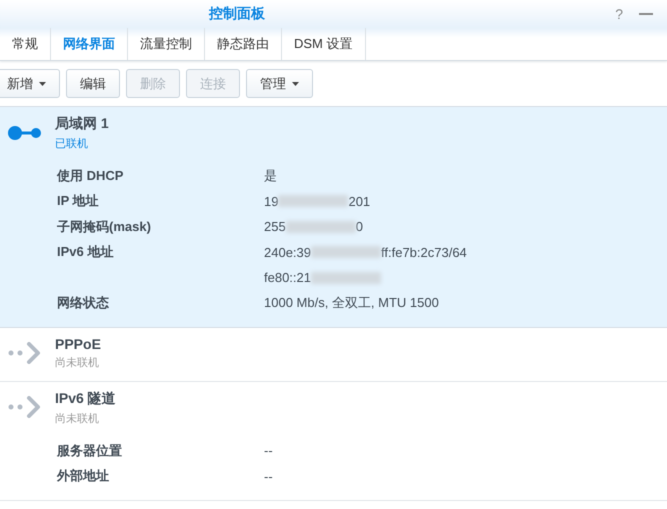 This screenshot has width=667, height=509. I want to click on detail-label: IP 地址, so click(78, 201).